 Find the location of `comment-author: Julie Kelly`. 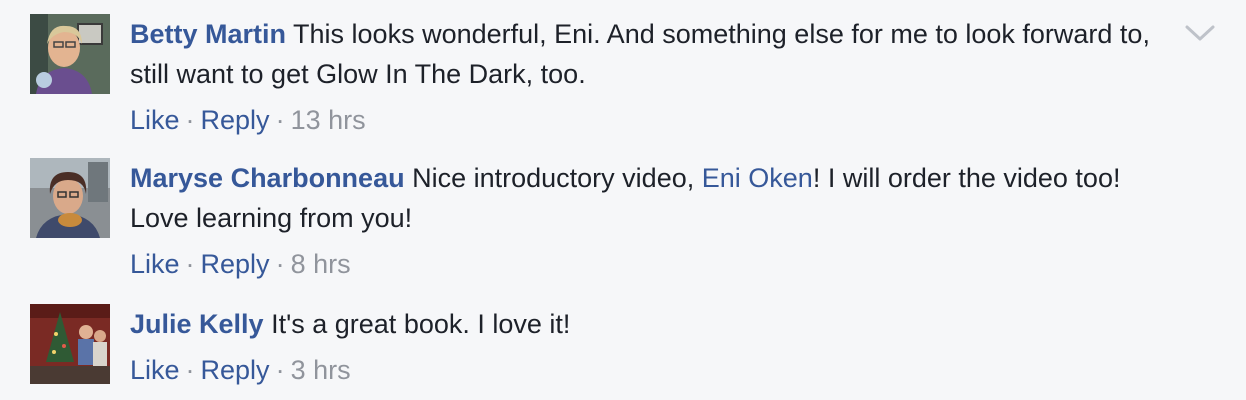

comment-author: Julie Kelly is located at coordinates (197, 324).